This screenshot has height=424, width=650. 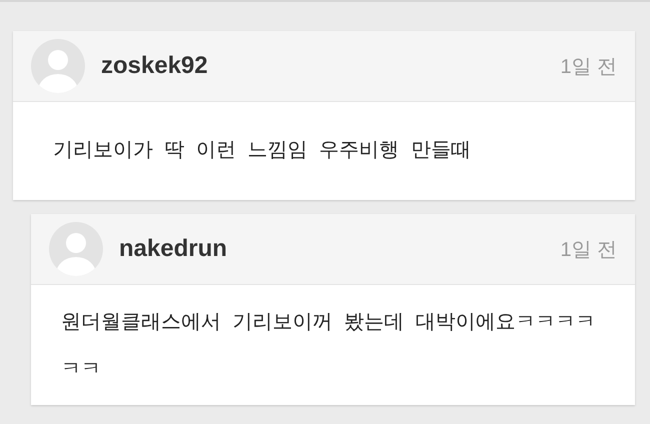 I want to click on username: zoskek92, so click(x=155, y=66).